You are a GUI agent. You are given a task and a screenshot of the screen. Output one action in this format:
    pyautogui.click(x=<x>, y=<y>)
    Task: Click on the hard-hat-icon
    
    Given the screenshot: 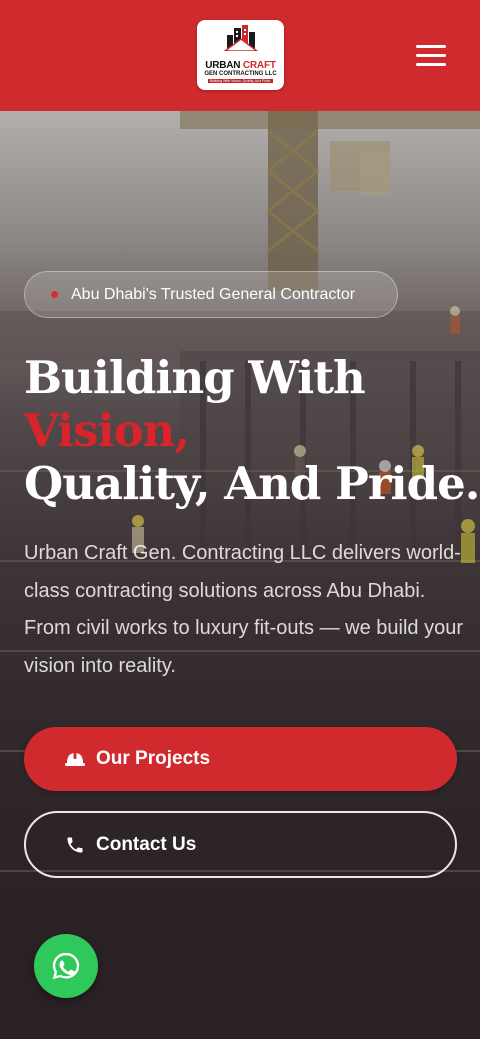 What is the action you would take?
    pyautogui.click(x=75, y=759)
    